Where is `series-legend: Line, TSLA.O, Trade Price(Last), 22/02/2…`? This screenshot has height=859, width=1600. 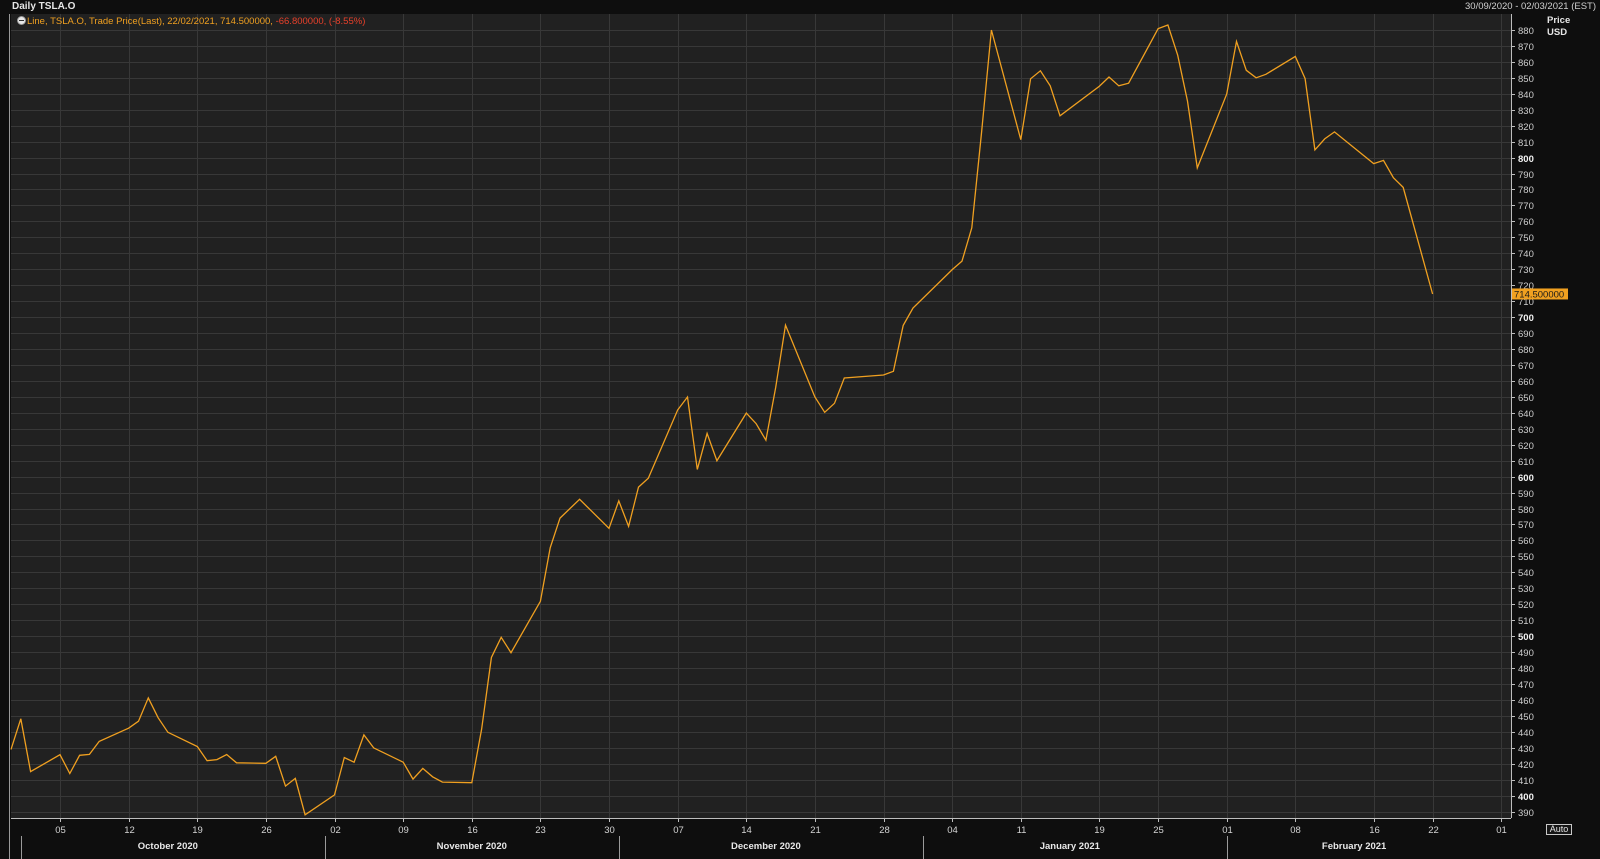 series-legend: Line, TSLA.O, Trade Price(Last), 22/02/2… is located at coordinates (191, 21).